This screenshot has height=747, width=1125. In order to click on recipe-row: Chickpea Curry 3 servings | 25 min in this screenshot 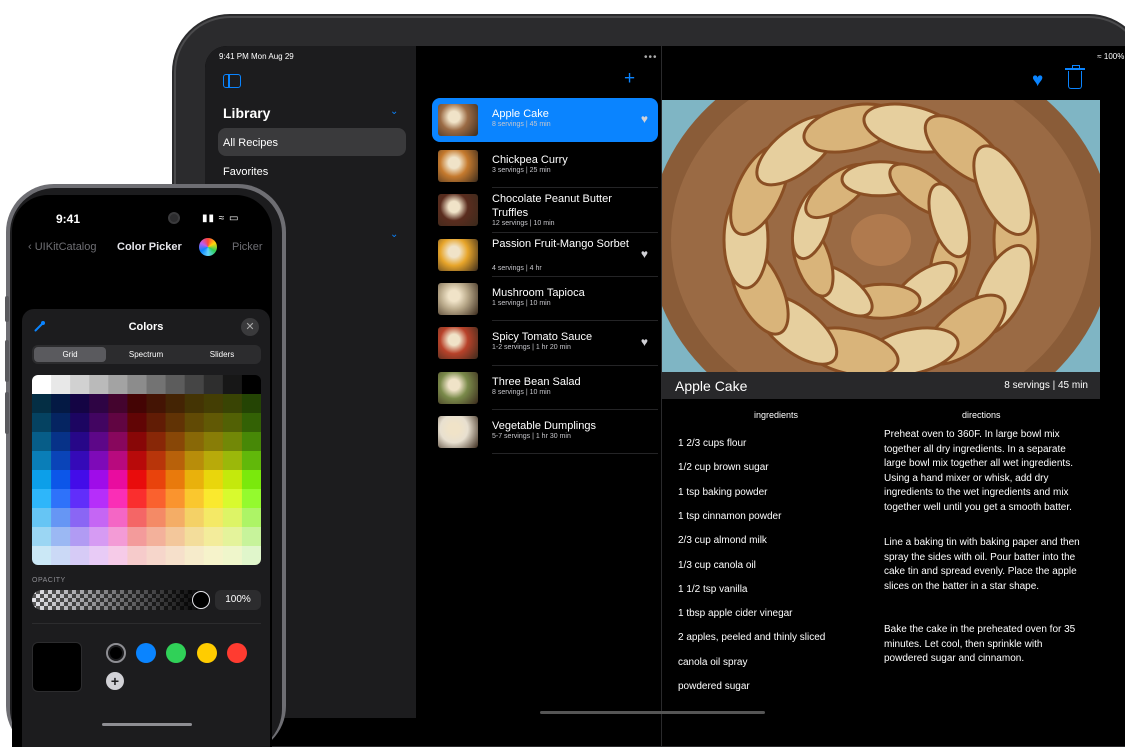, I will do `click(545, 166)`.